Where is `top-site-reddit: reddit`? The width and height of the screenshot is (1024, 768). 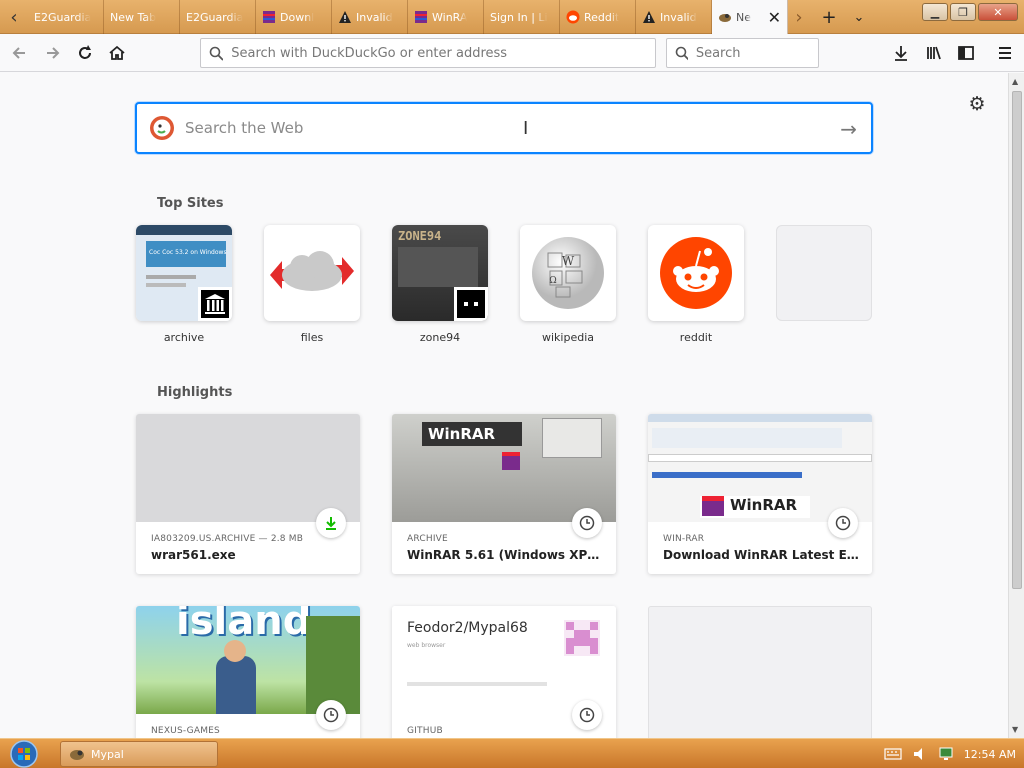 top-site-reddit: reddit is located at coordinates (696, 284).